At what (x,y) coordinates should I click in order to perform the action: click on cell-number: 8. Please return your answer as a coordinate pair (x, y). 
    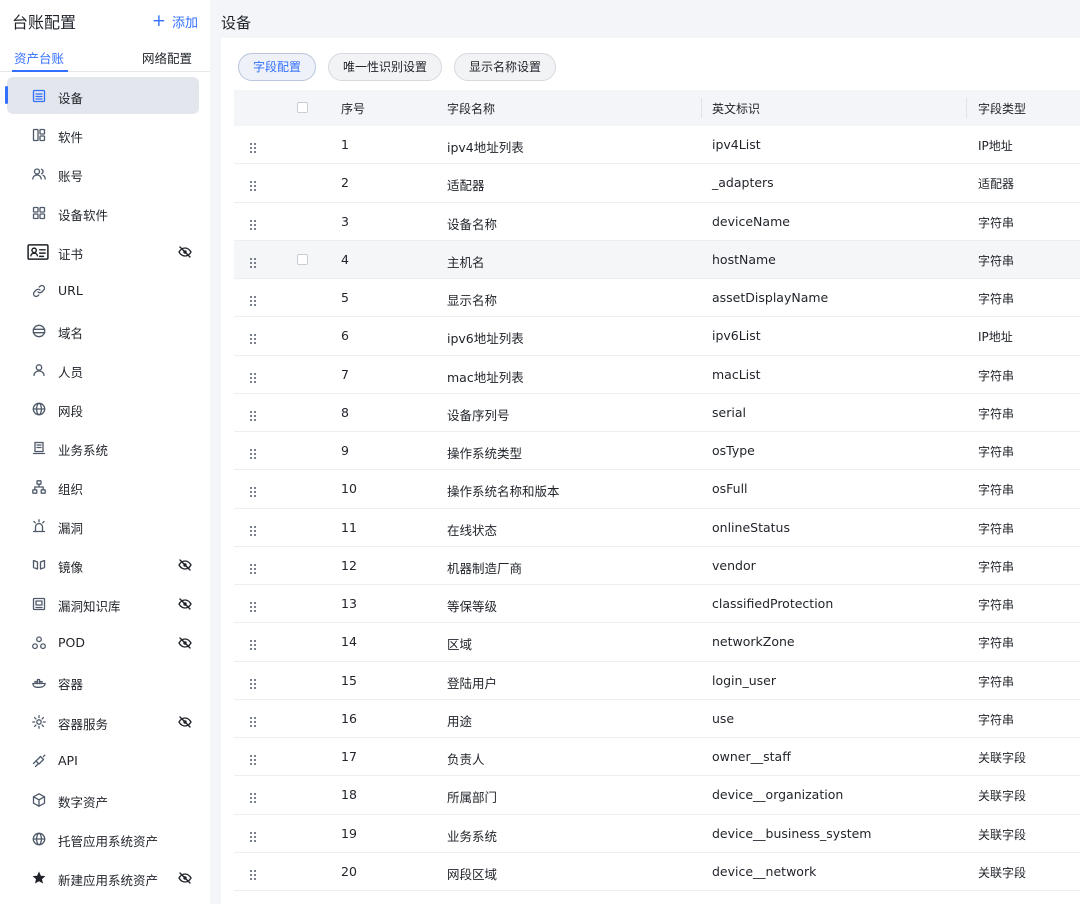
    Looking at the image, I should click on (345, 412).